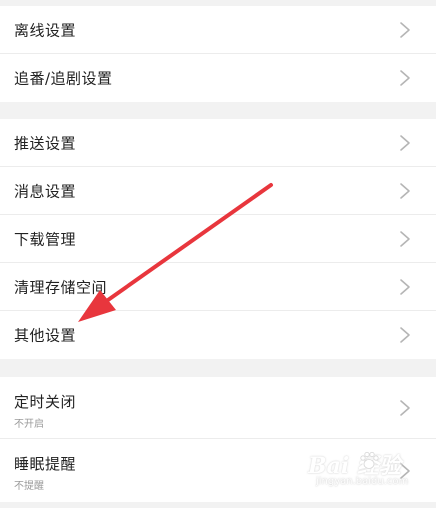 This screenshot has height=508, width=436. What do you see at coordinates (218, 143) in the screenshot?
I see `settings-item-push: 推送设置` at bounding box center [218, 143].